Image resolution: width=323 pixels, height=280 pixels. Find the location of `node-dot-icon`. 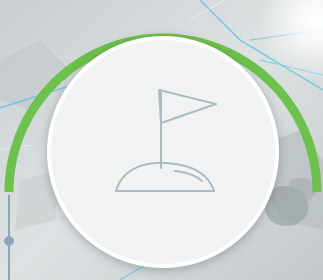

node-dot-icon is located at coordinates (9, 241).